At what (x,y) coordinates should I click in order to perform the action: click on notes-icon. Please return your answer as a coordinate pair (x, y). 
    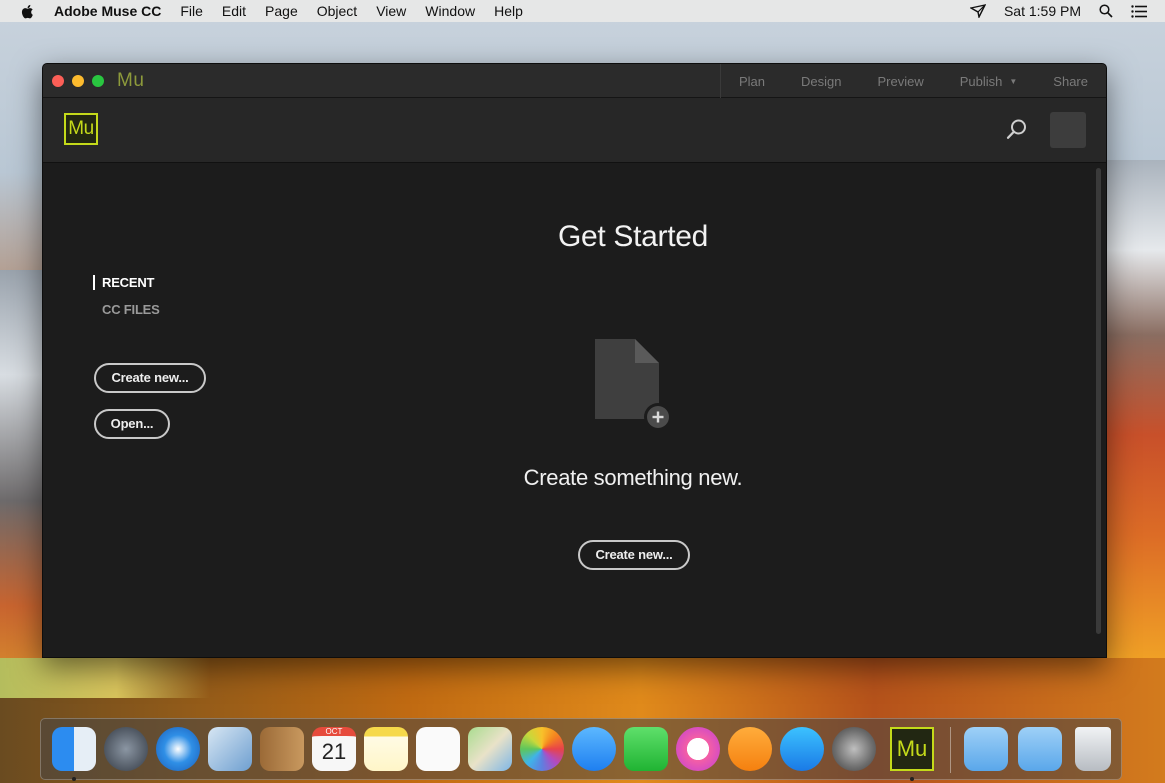
    Looking at the image, I should click on (386, 749).